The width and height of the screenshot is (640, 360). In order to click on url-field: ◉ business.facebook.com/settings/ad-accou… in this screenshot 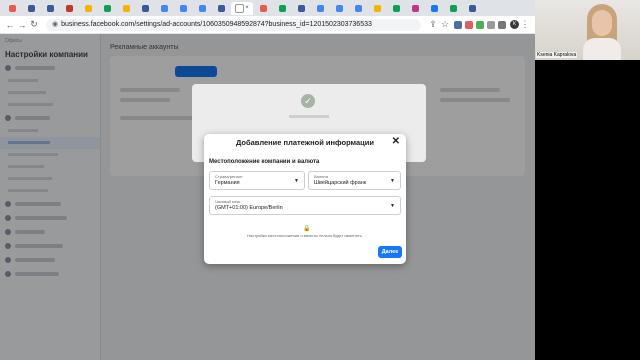, I will do `click(233, 24)`.